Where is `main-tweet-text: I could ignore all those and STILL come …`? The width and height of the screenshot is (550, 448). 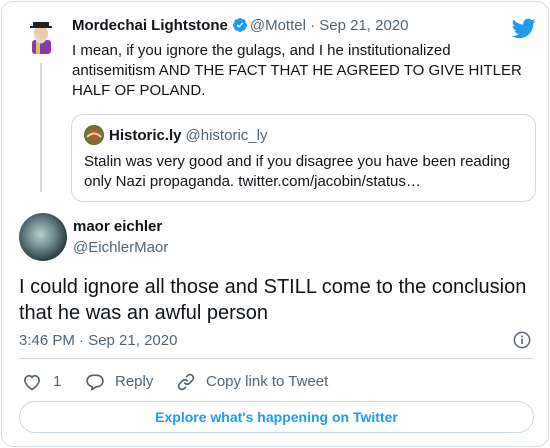
main-tweet-text: I could ignore all those and STILL come … is located at coordinates (273, 300).